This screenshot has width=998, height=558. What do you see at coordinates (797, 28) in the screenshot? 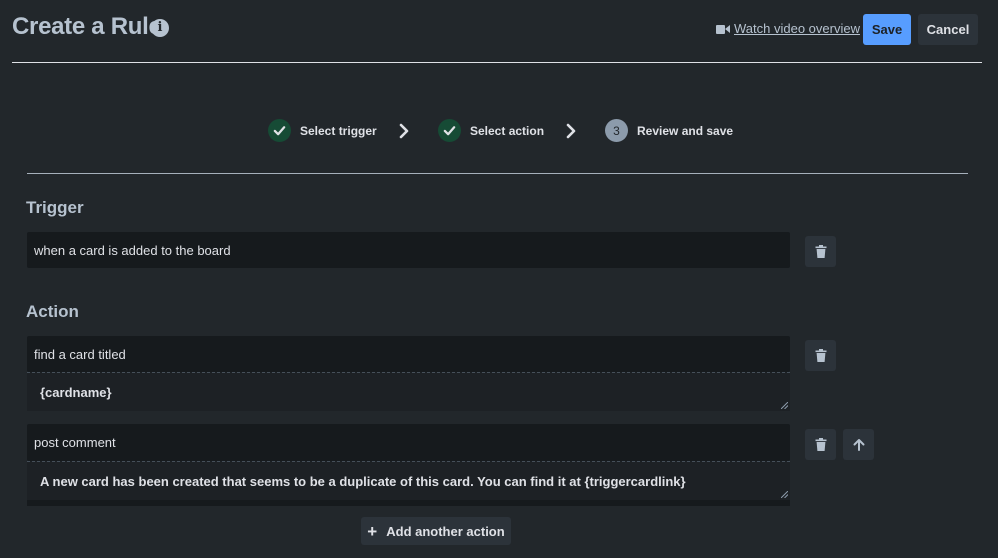
I see `watch-video-label: Watch video overview` at bounding box center [797, 28].